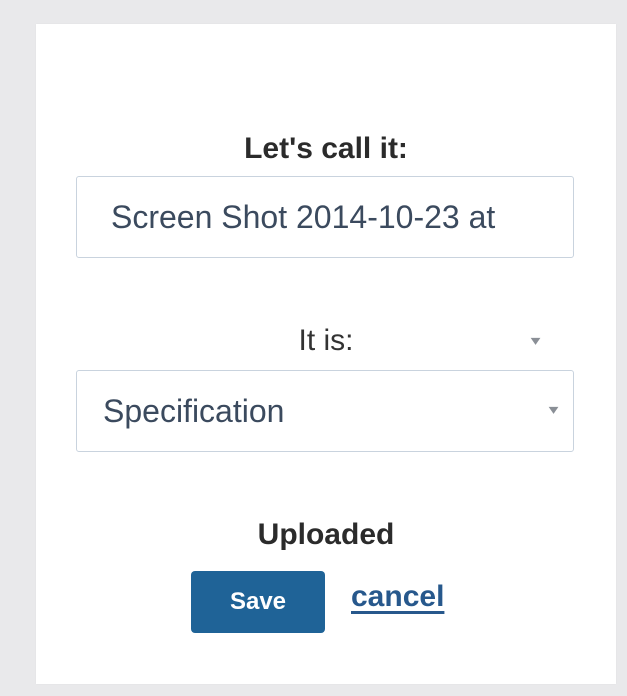  Describe the element at coordinates (194, 411) in the screenshot. I see `type-select-value: Specification` at that location.